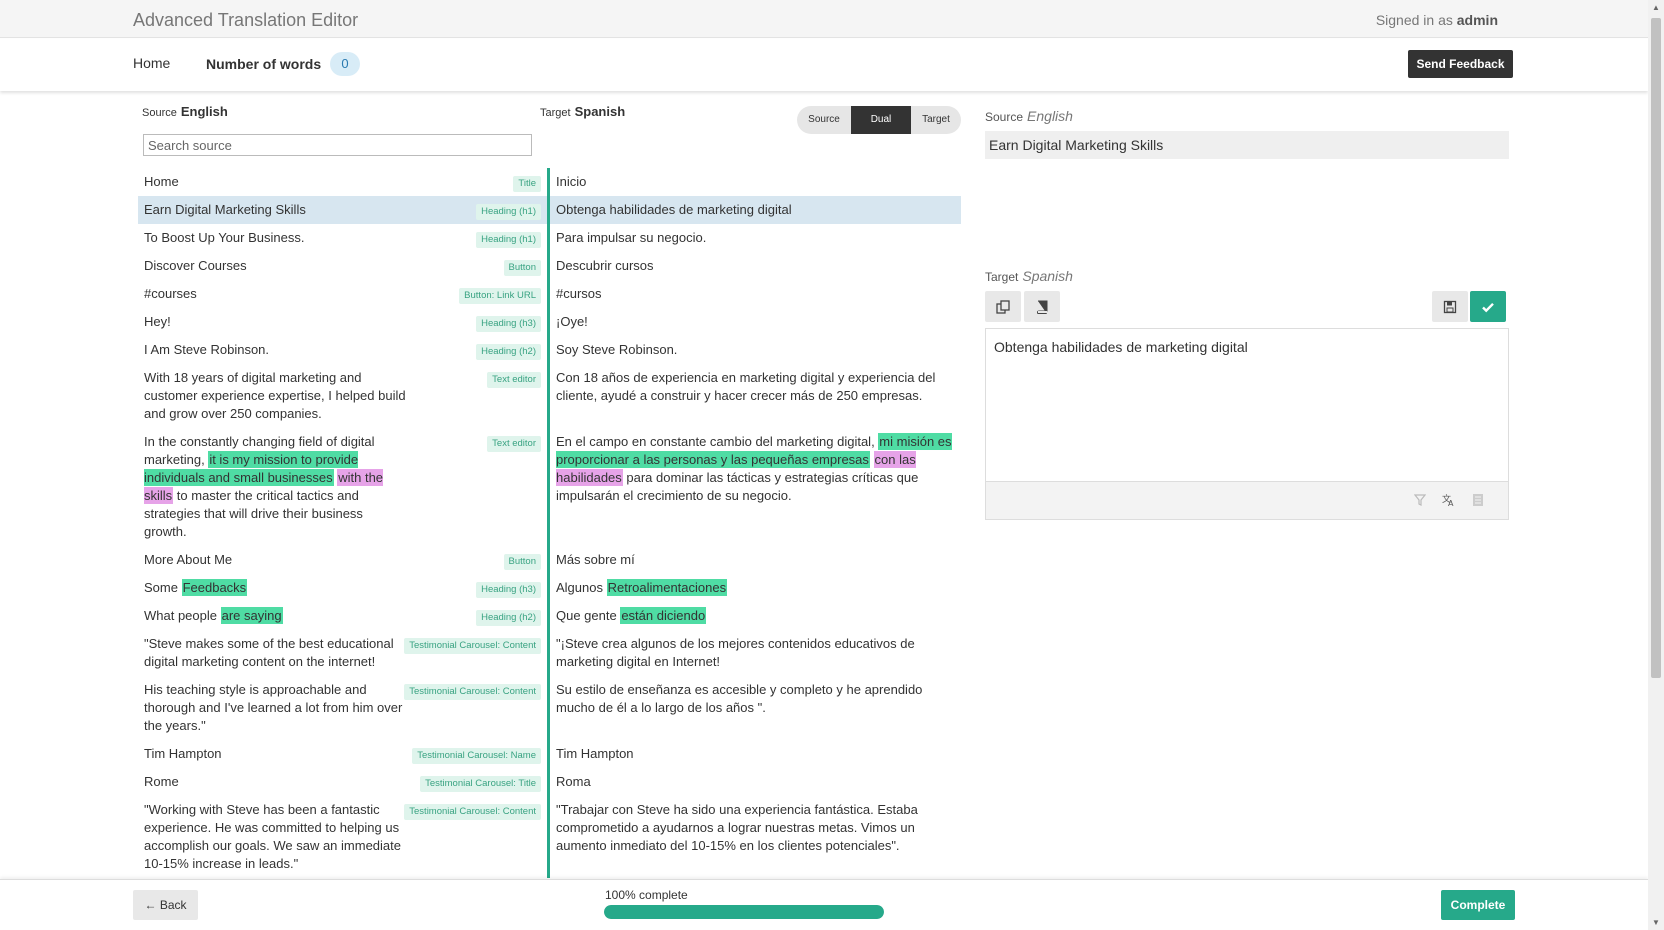  Describe the element at coordinates (170, 293) in the screenshot. I see `source-text-part: #courses` at that location.